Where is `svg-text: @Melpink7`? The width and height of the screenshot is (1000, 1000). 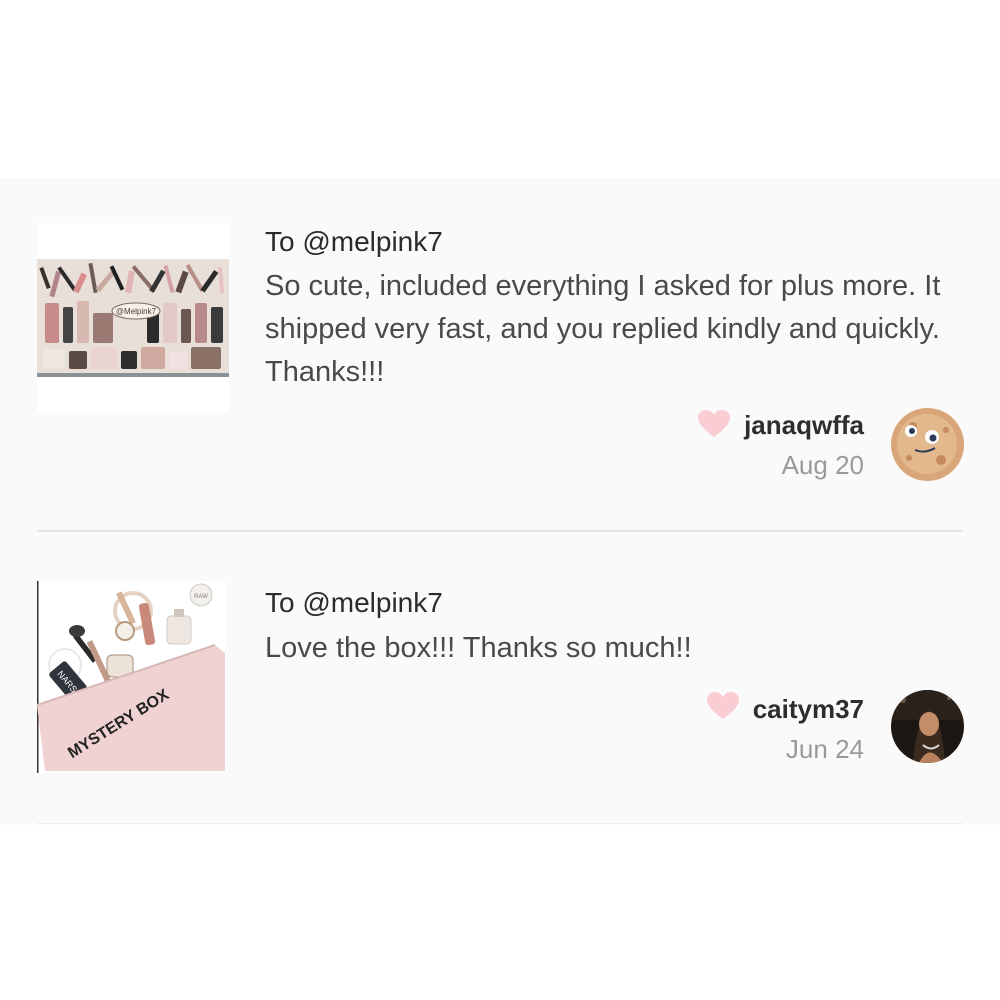
svg-text: @Melpink7 is located at coordinates (136, 311).